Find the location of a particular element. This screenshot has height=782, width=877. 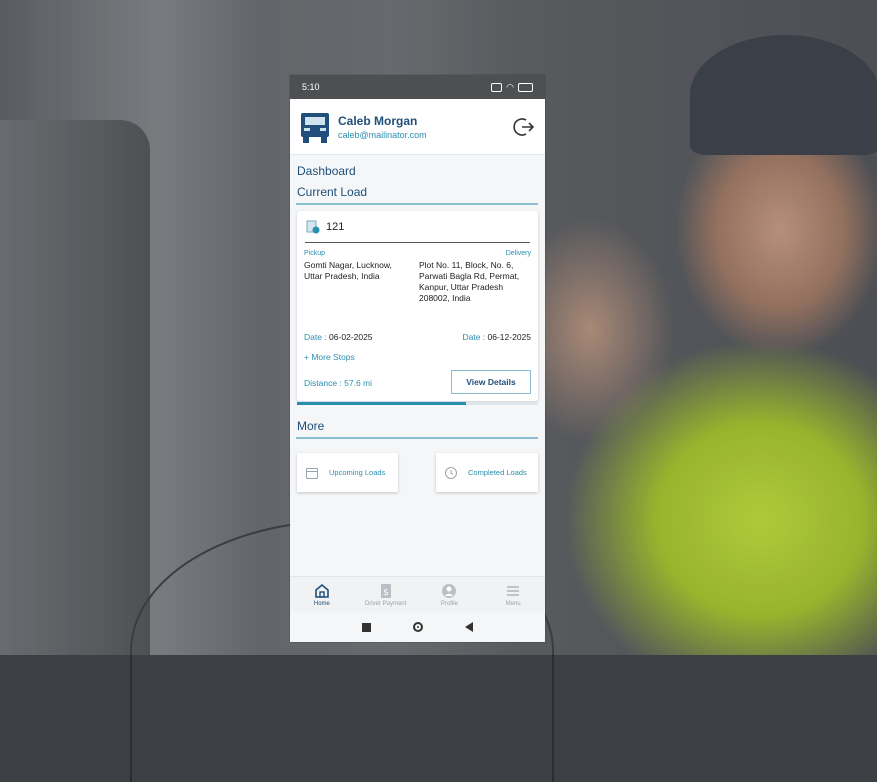

more-stops-link: + More Stops is located at coordinates (329, 357).